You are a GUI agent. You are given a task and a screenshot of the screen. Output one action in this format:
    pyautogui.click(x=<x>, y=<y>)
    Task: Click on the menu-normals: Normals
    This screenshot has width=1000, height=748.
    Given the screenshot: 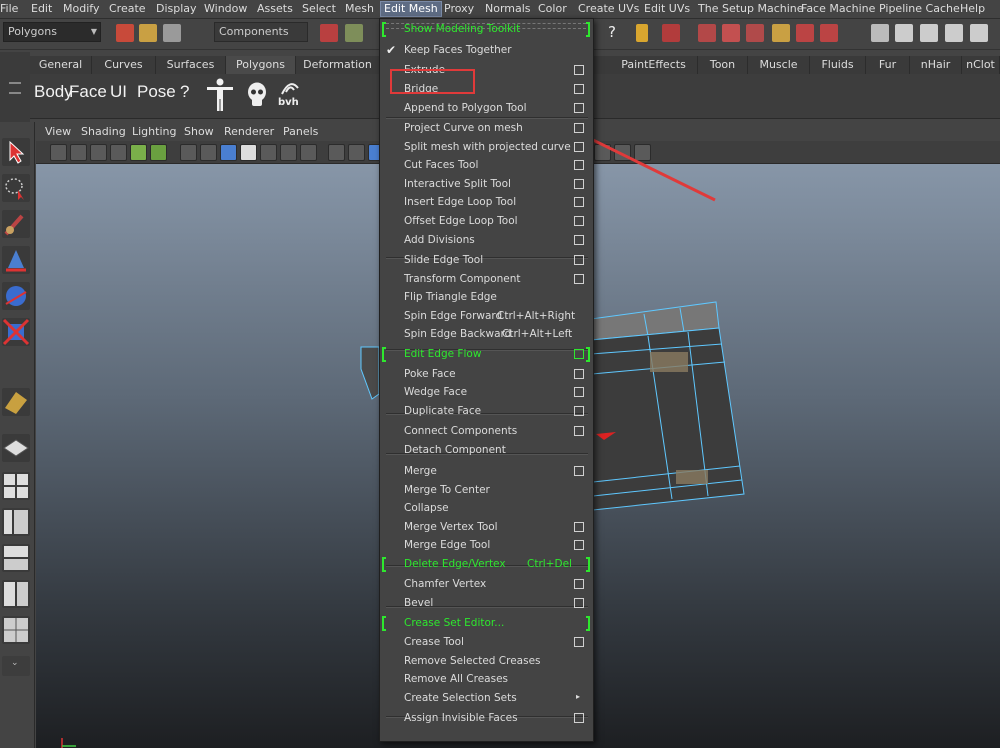 What is the action you would take?
    pyautogui.click(x=508, y=9)
    